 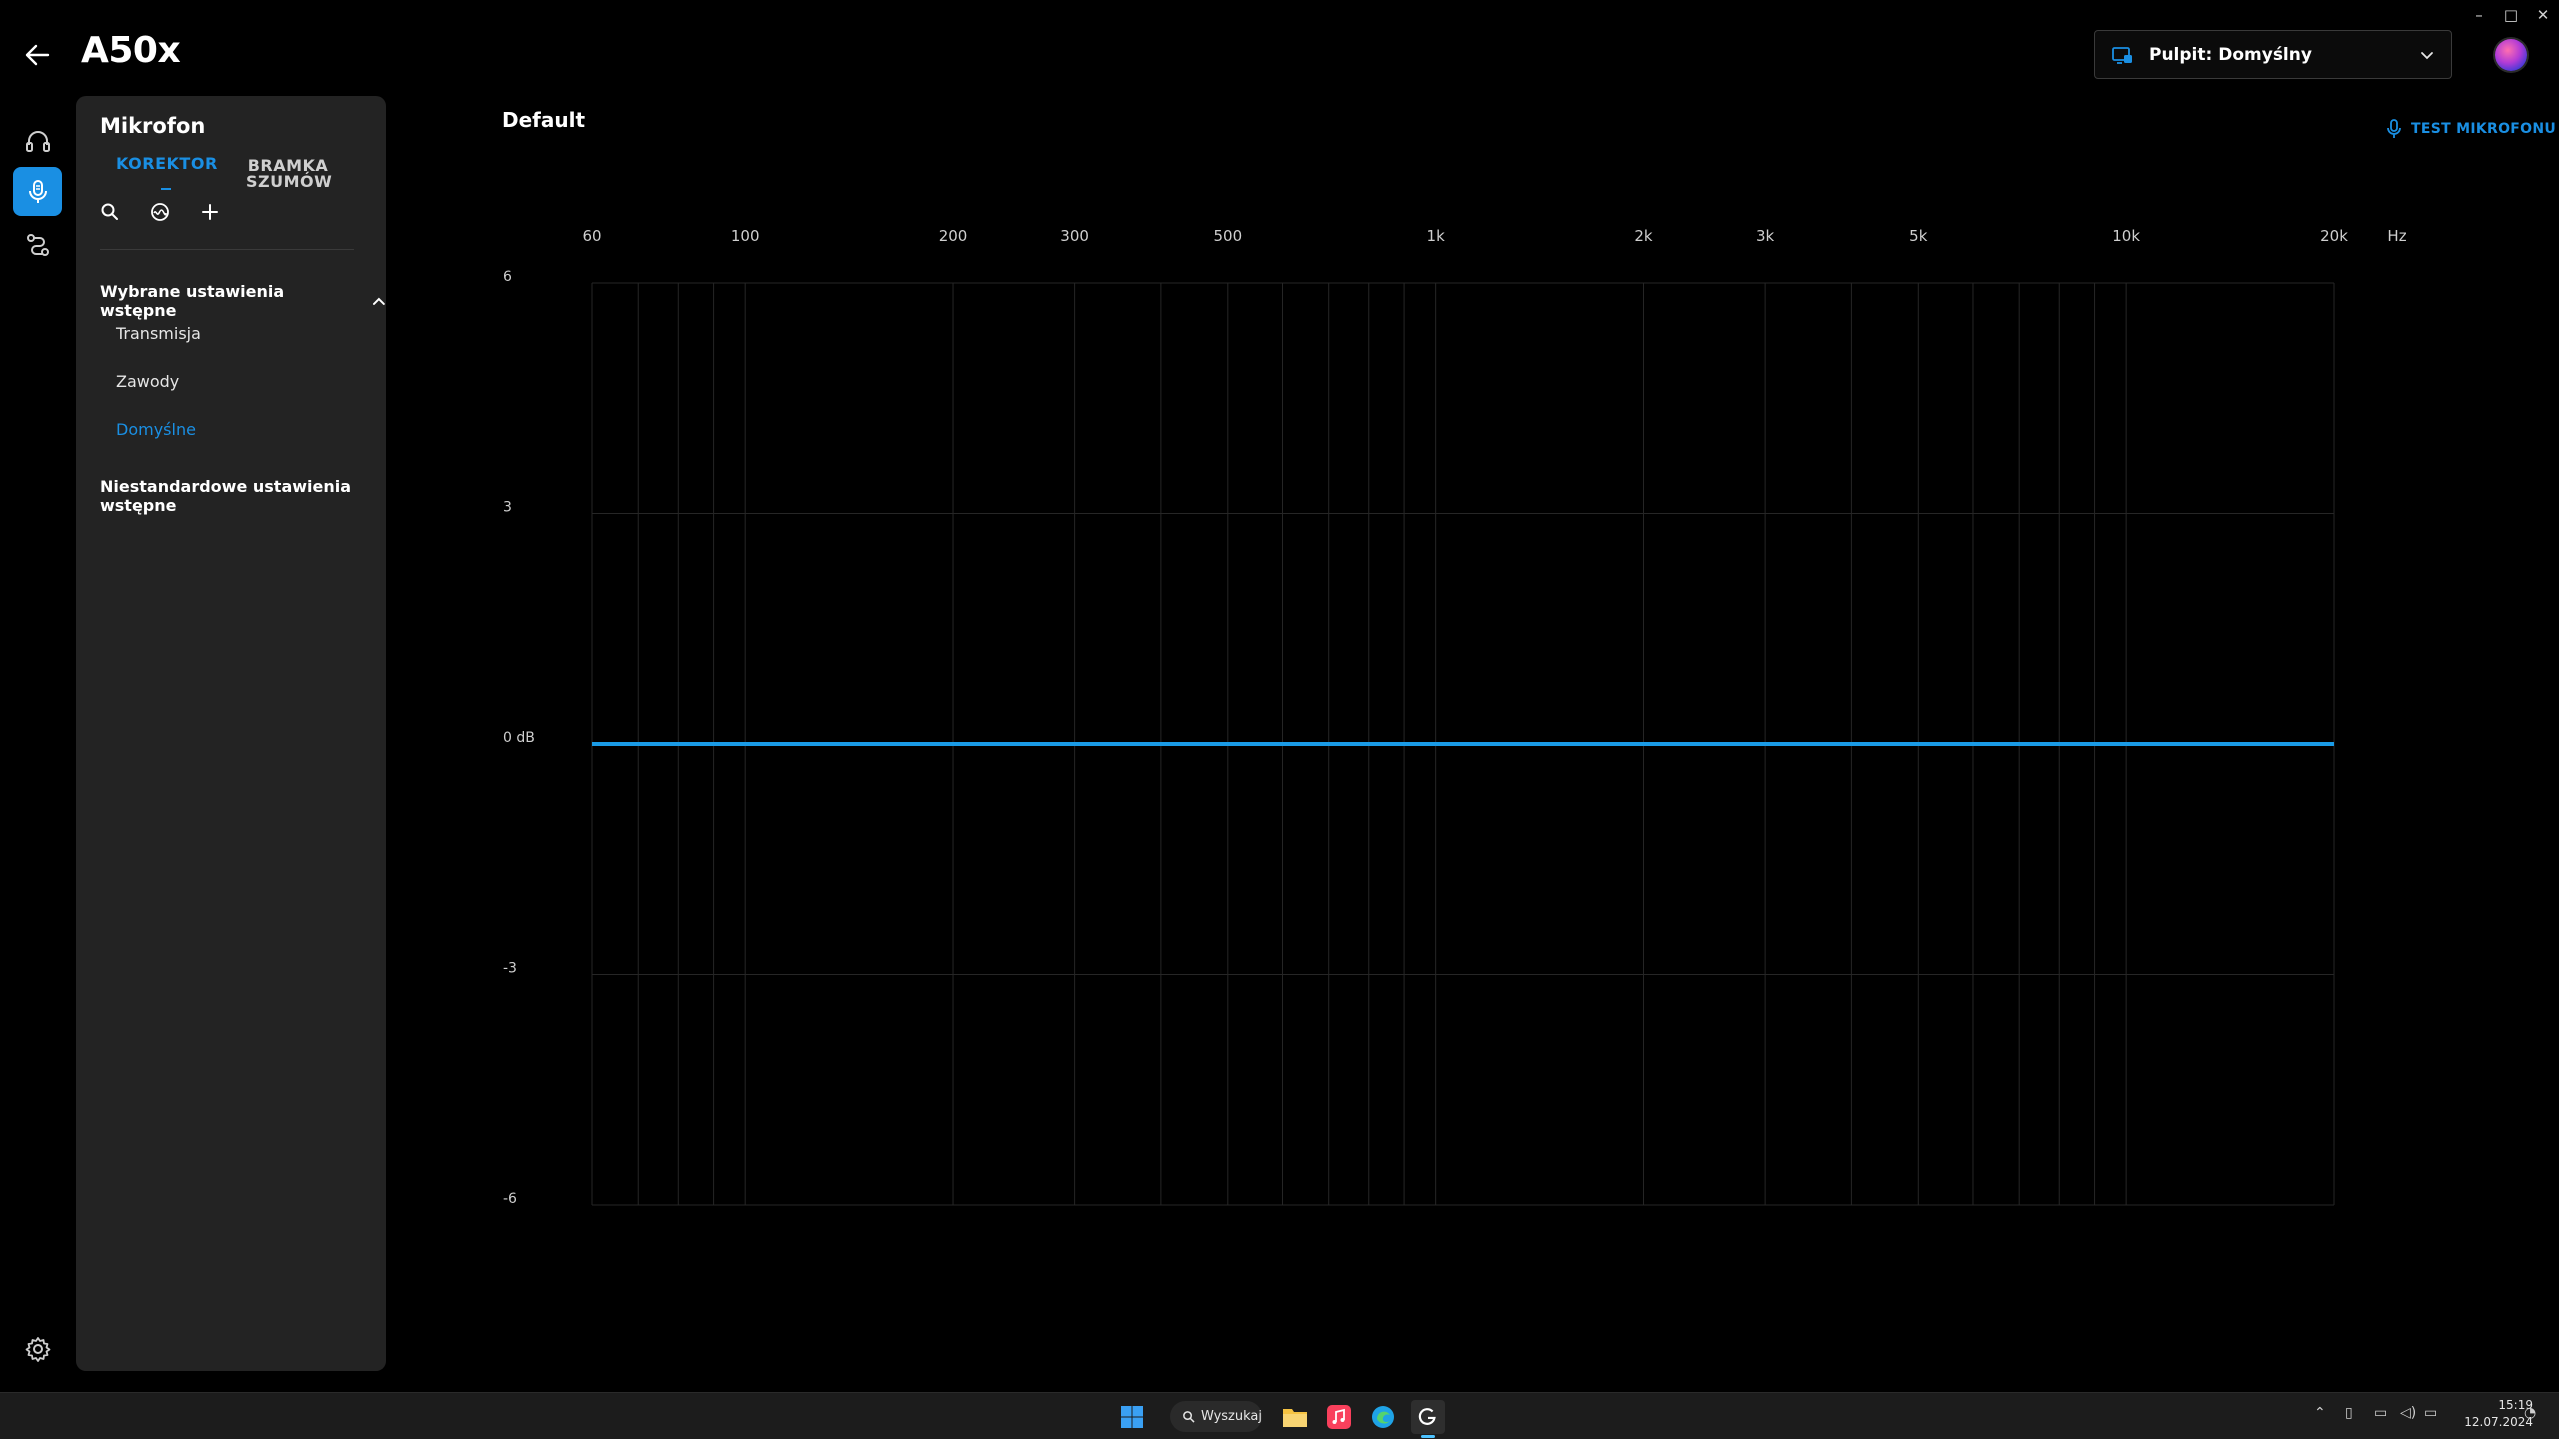 What do you see at coordinates (1643, 236) in the screenshot?
I see `x-tick-label: 2k` at bounding box center [1643, 236].